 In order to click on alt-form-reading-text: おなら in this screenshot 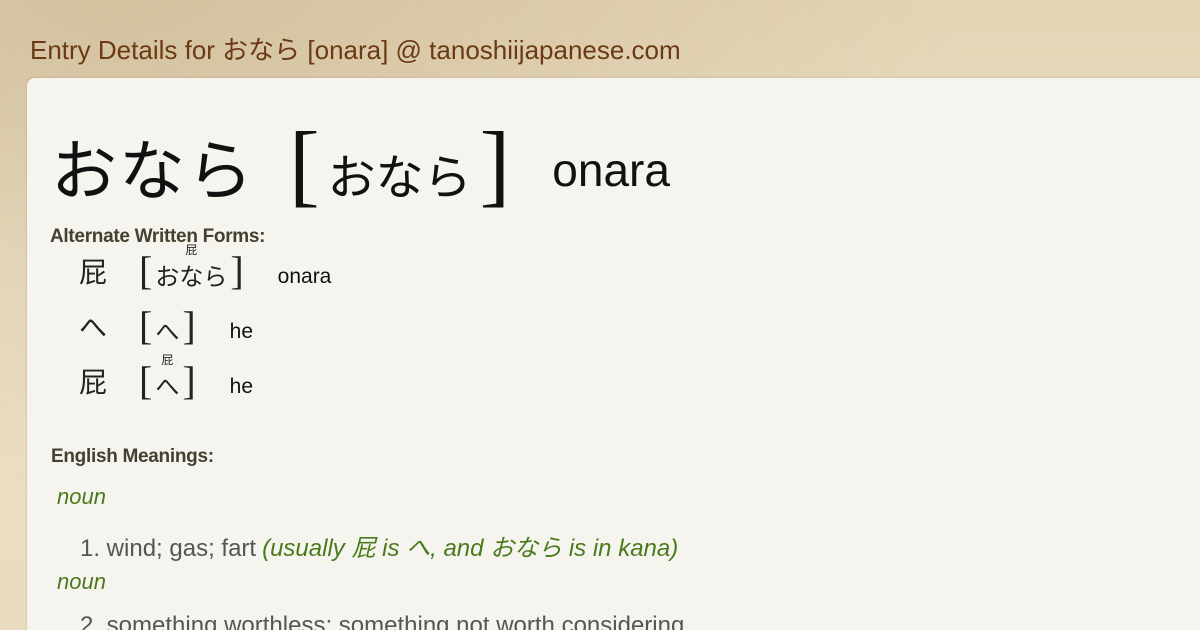, I will do `click(191, 276)`.